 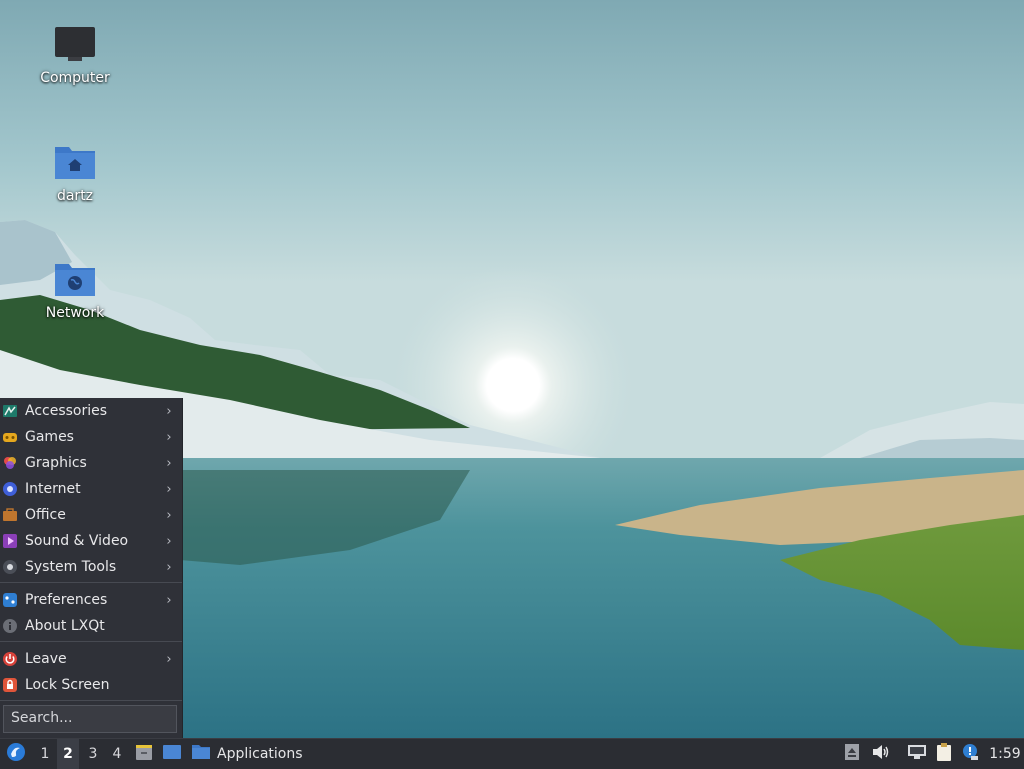 I want to click on tray-volume, so click(x=881, y=754).